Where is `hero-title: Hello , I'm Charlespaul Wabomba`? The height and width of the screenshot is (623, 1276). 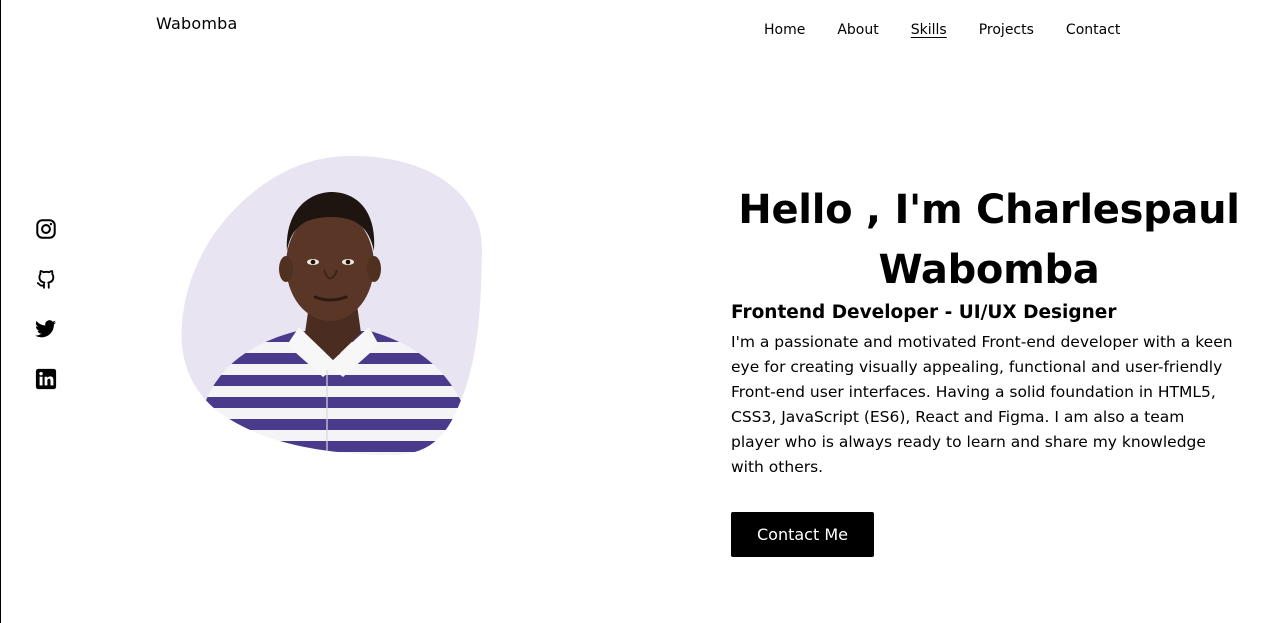 hero-title: Hello , I'm Charlespaul Wabomba is located at coordinates (989, 240).